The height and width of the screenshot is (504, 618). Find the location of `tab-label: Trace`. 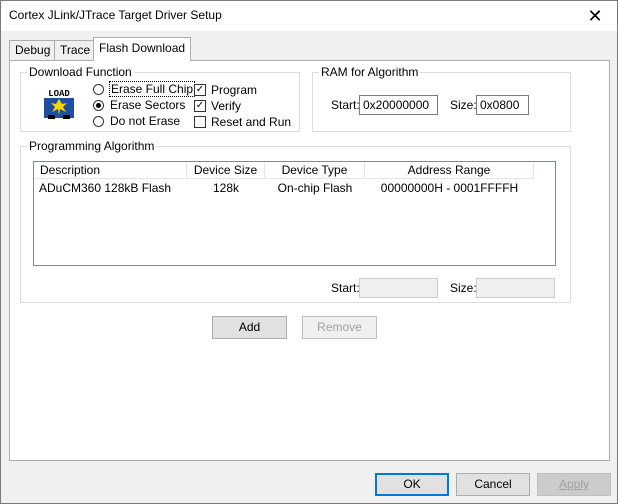

tab-label: Trace is located at coordinates (75, 50).